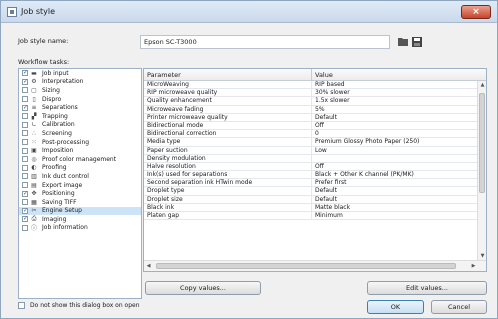  I want to click on workflow-task-label: Separations, so click(60, 108).